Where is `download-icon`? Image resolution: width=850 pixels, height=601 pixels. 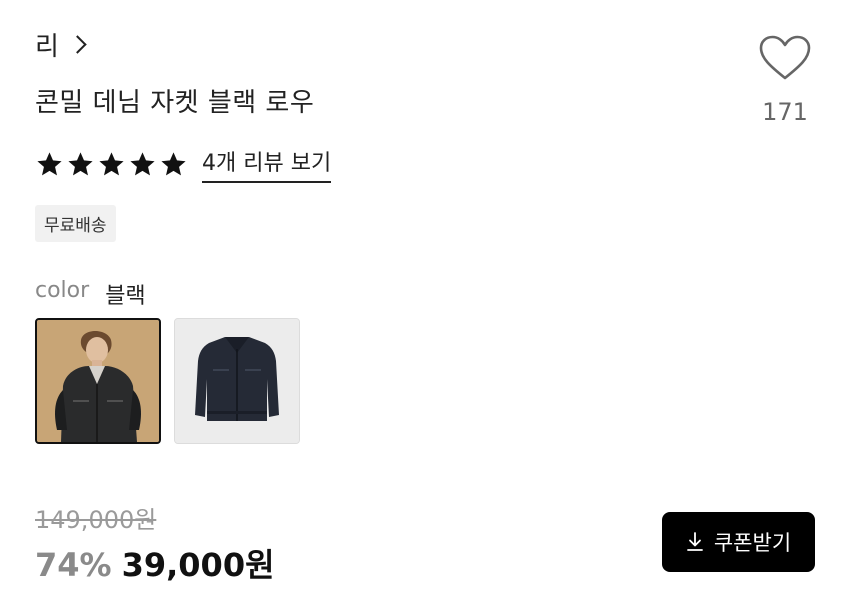
download-icon is located at coordinates (694, 541).